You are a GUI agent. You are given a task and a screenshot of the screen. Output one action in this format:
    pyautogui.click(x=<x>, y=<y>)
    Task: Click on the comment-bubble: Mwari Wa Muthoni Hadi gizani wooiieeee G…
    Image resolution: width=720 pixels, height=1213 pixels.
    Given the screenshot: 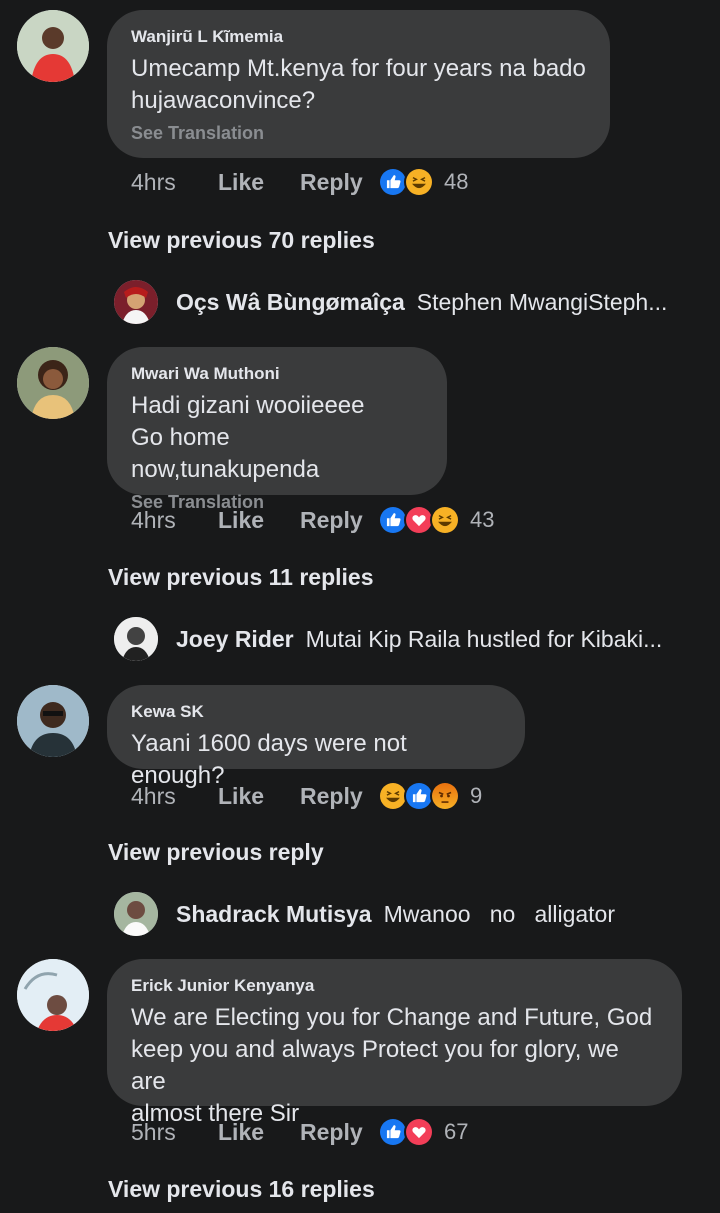 What is the action you would take?
    pyautogui.click(x=277, y=429)
    